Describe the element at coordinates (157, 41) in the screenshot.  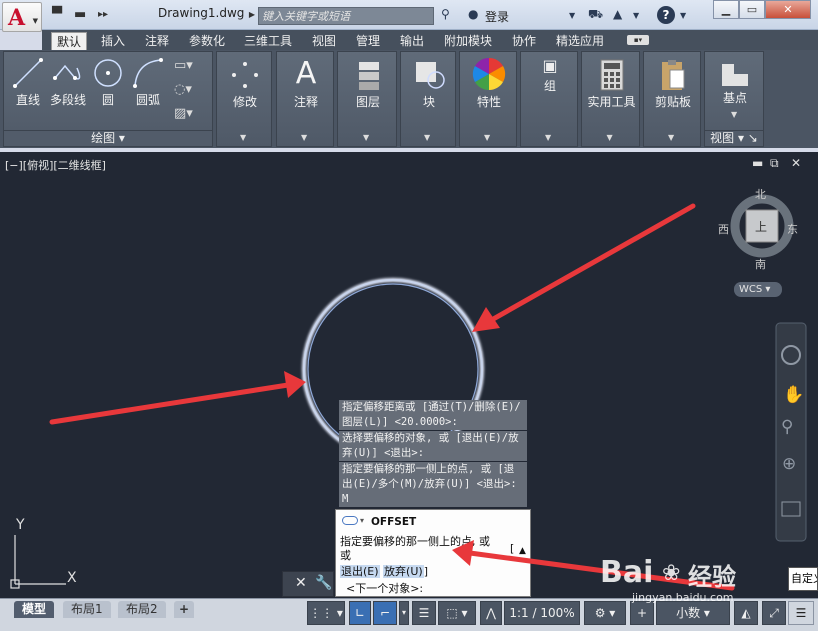
I see `tab-annotate: 注释` at that location.